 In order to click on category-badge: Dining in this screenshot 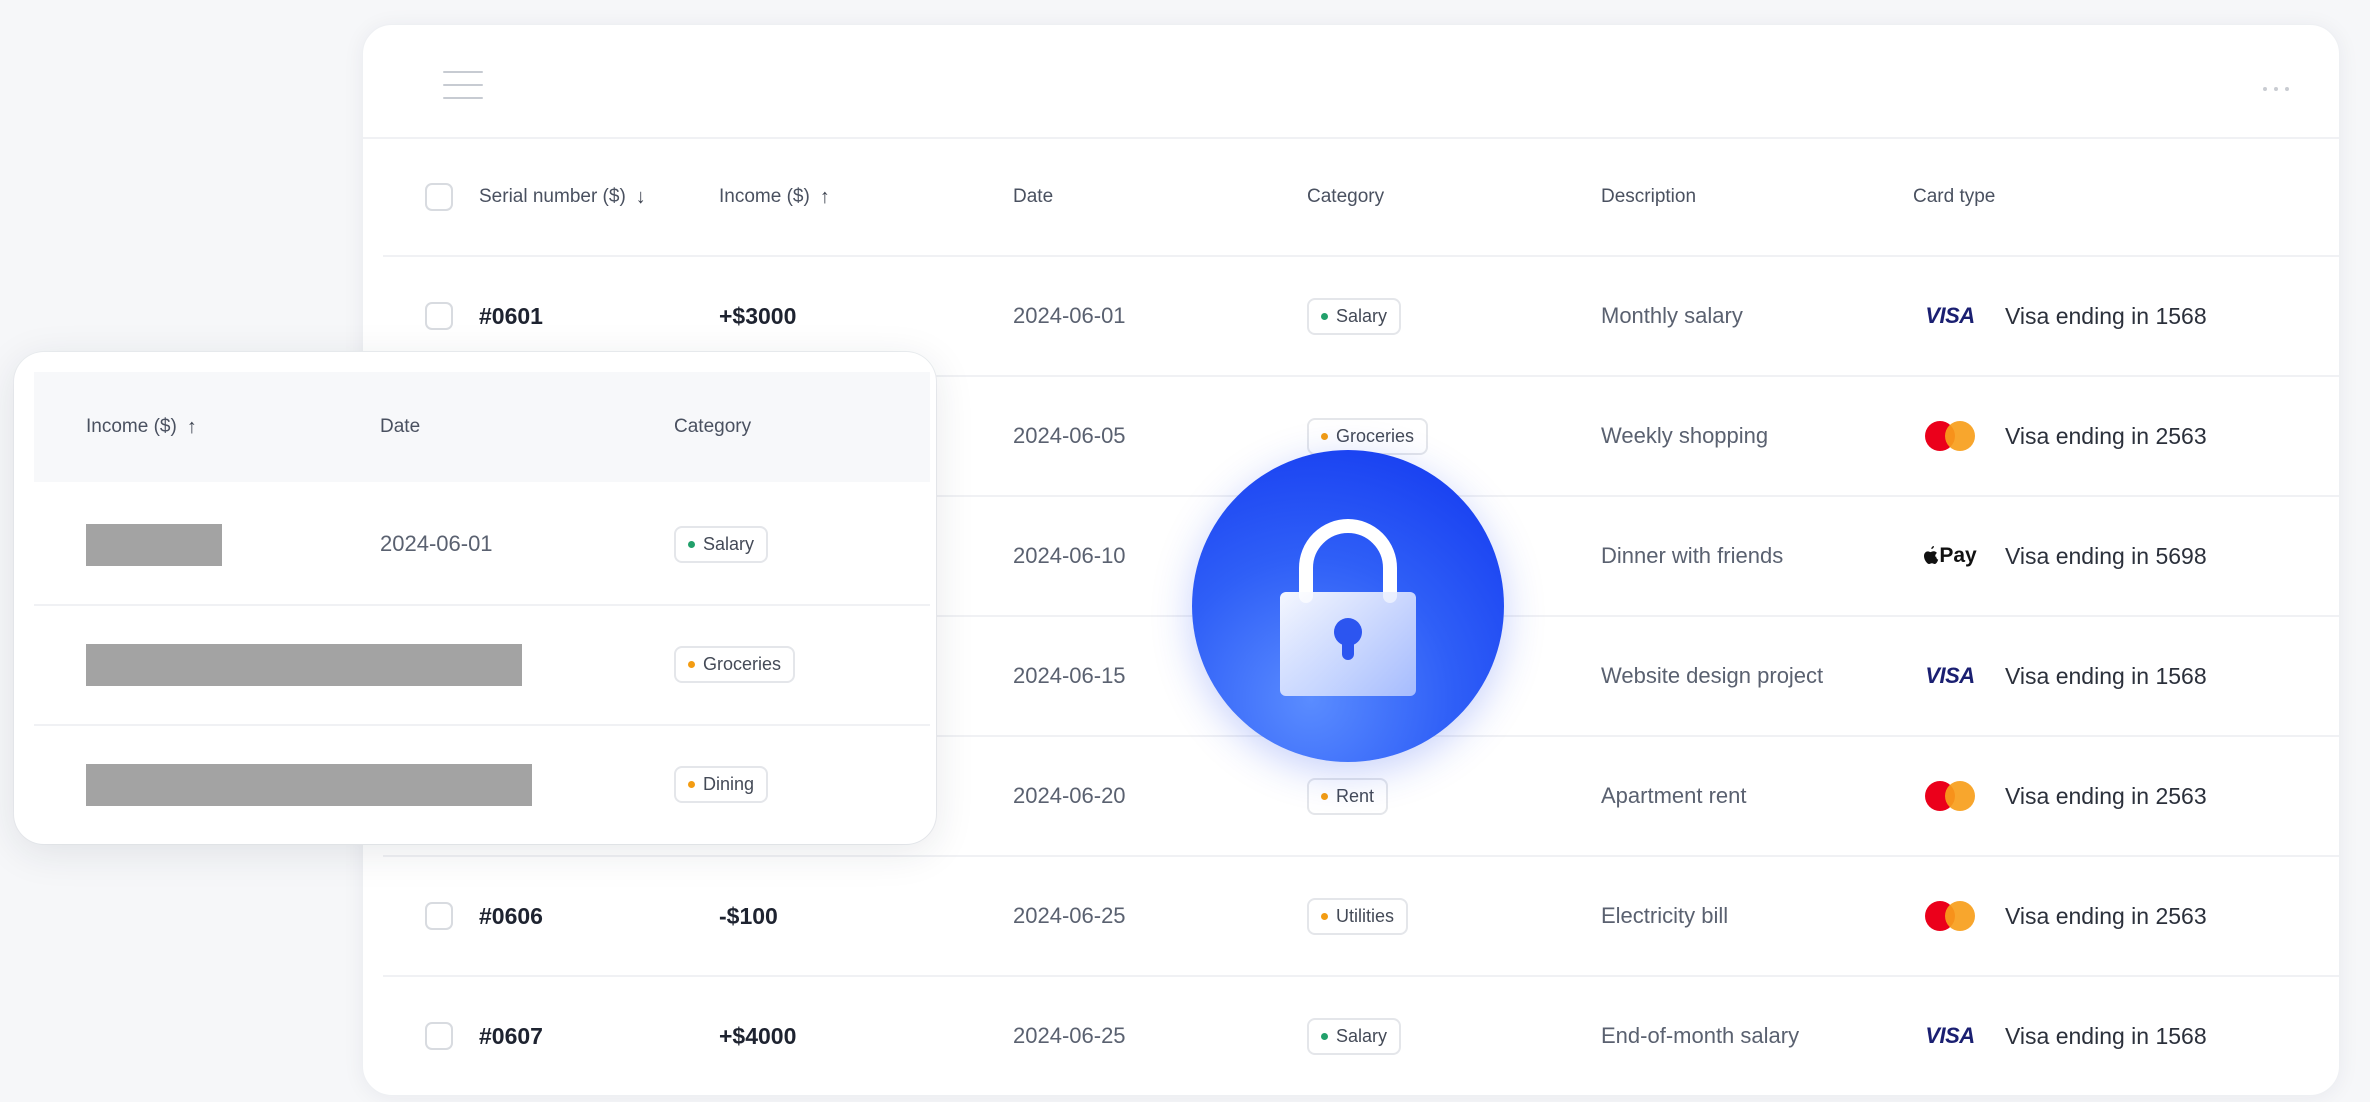, I will do `click(721, 784)`.